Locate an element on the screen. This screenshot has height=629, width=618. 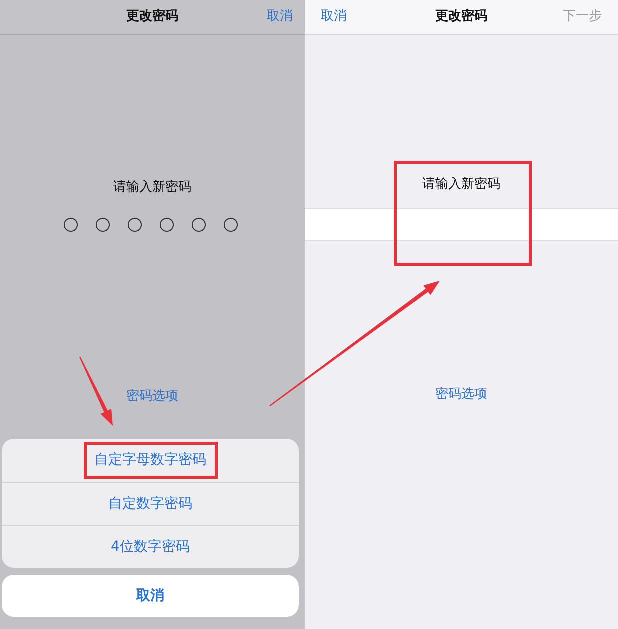
action-sheet-option: 4位数字密码 is located at coordinates (150, 546).